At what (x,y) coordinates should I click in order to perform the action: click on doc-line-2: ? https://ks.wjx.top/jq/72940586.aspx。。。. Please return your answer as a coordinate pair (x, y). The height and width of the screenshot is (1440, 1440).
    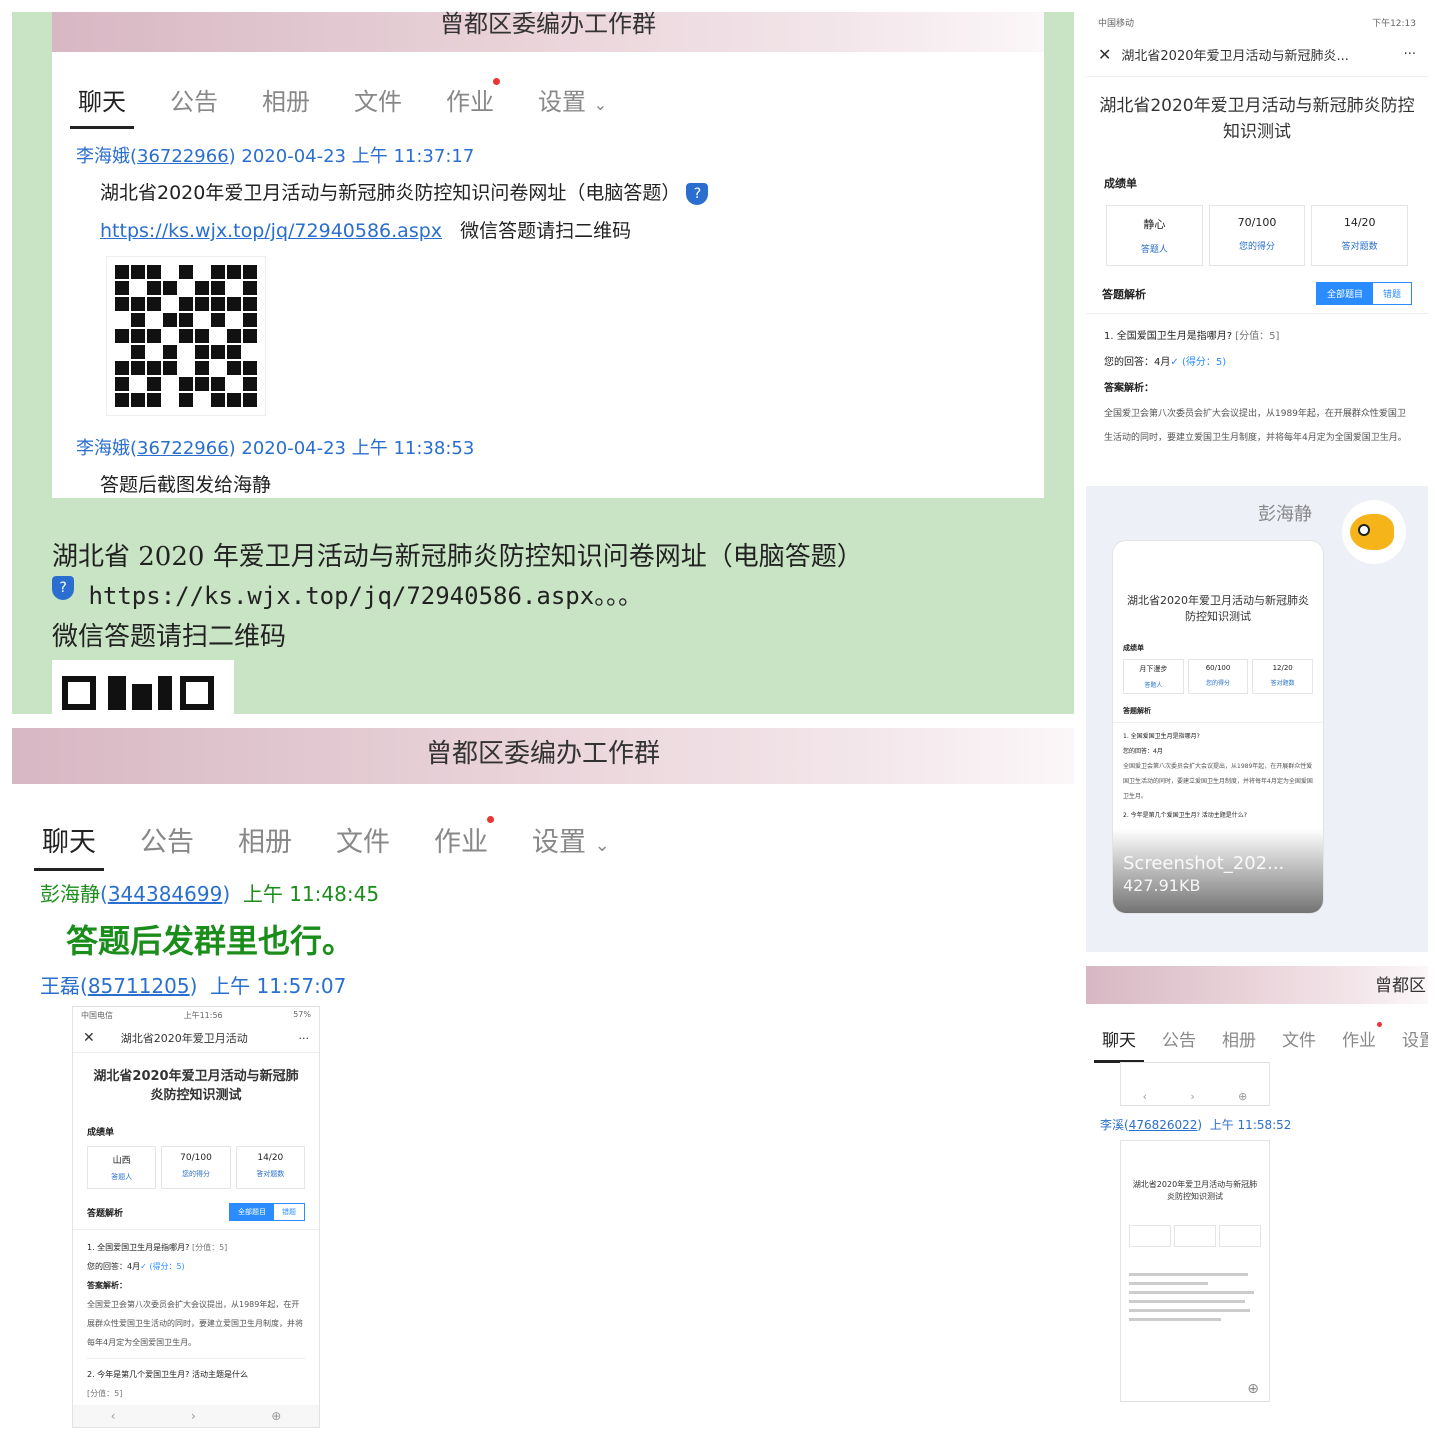
    Looking at the image, I should click on (347, 593).